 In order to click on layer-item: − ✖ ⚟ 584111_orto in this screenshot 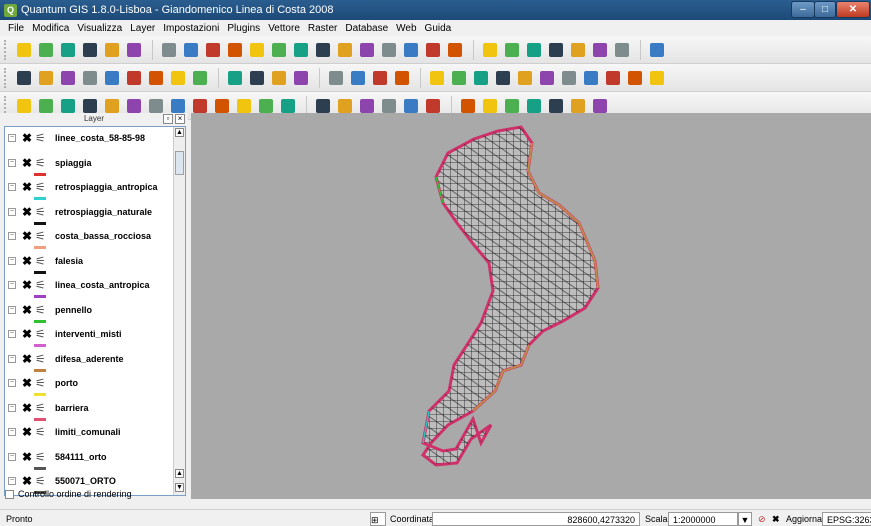, I will do `click(89, 460)`.